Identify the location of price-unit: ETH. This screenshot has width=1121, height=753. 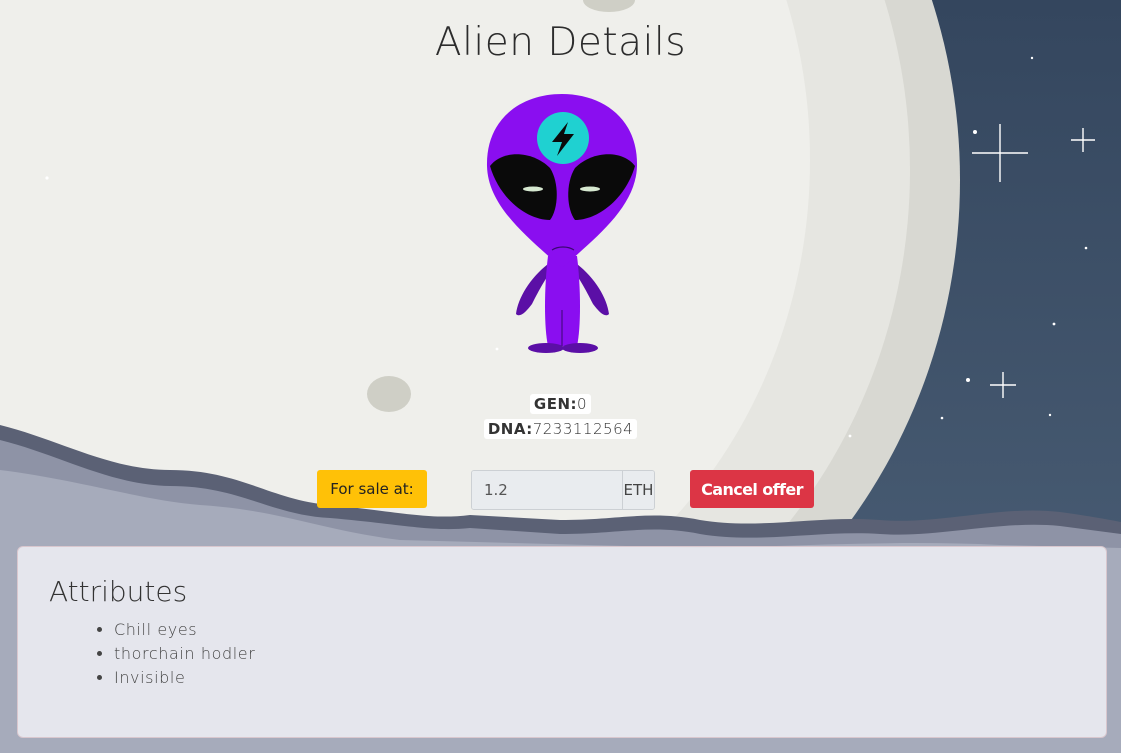
(638, 490).